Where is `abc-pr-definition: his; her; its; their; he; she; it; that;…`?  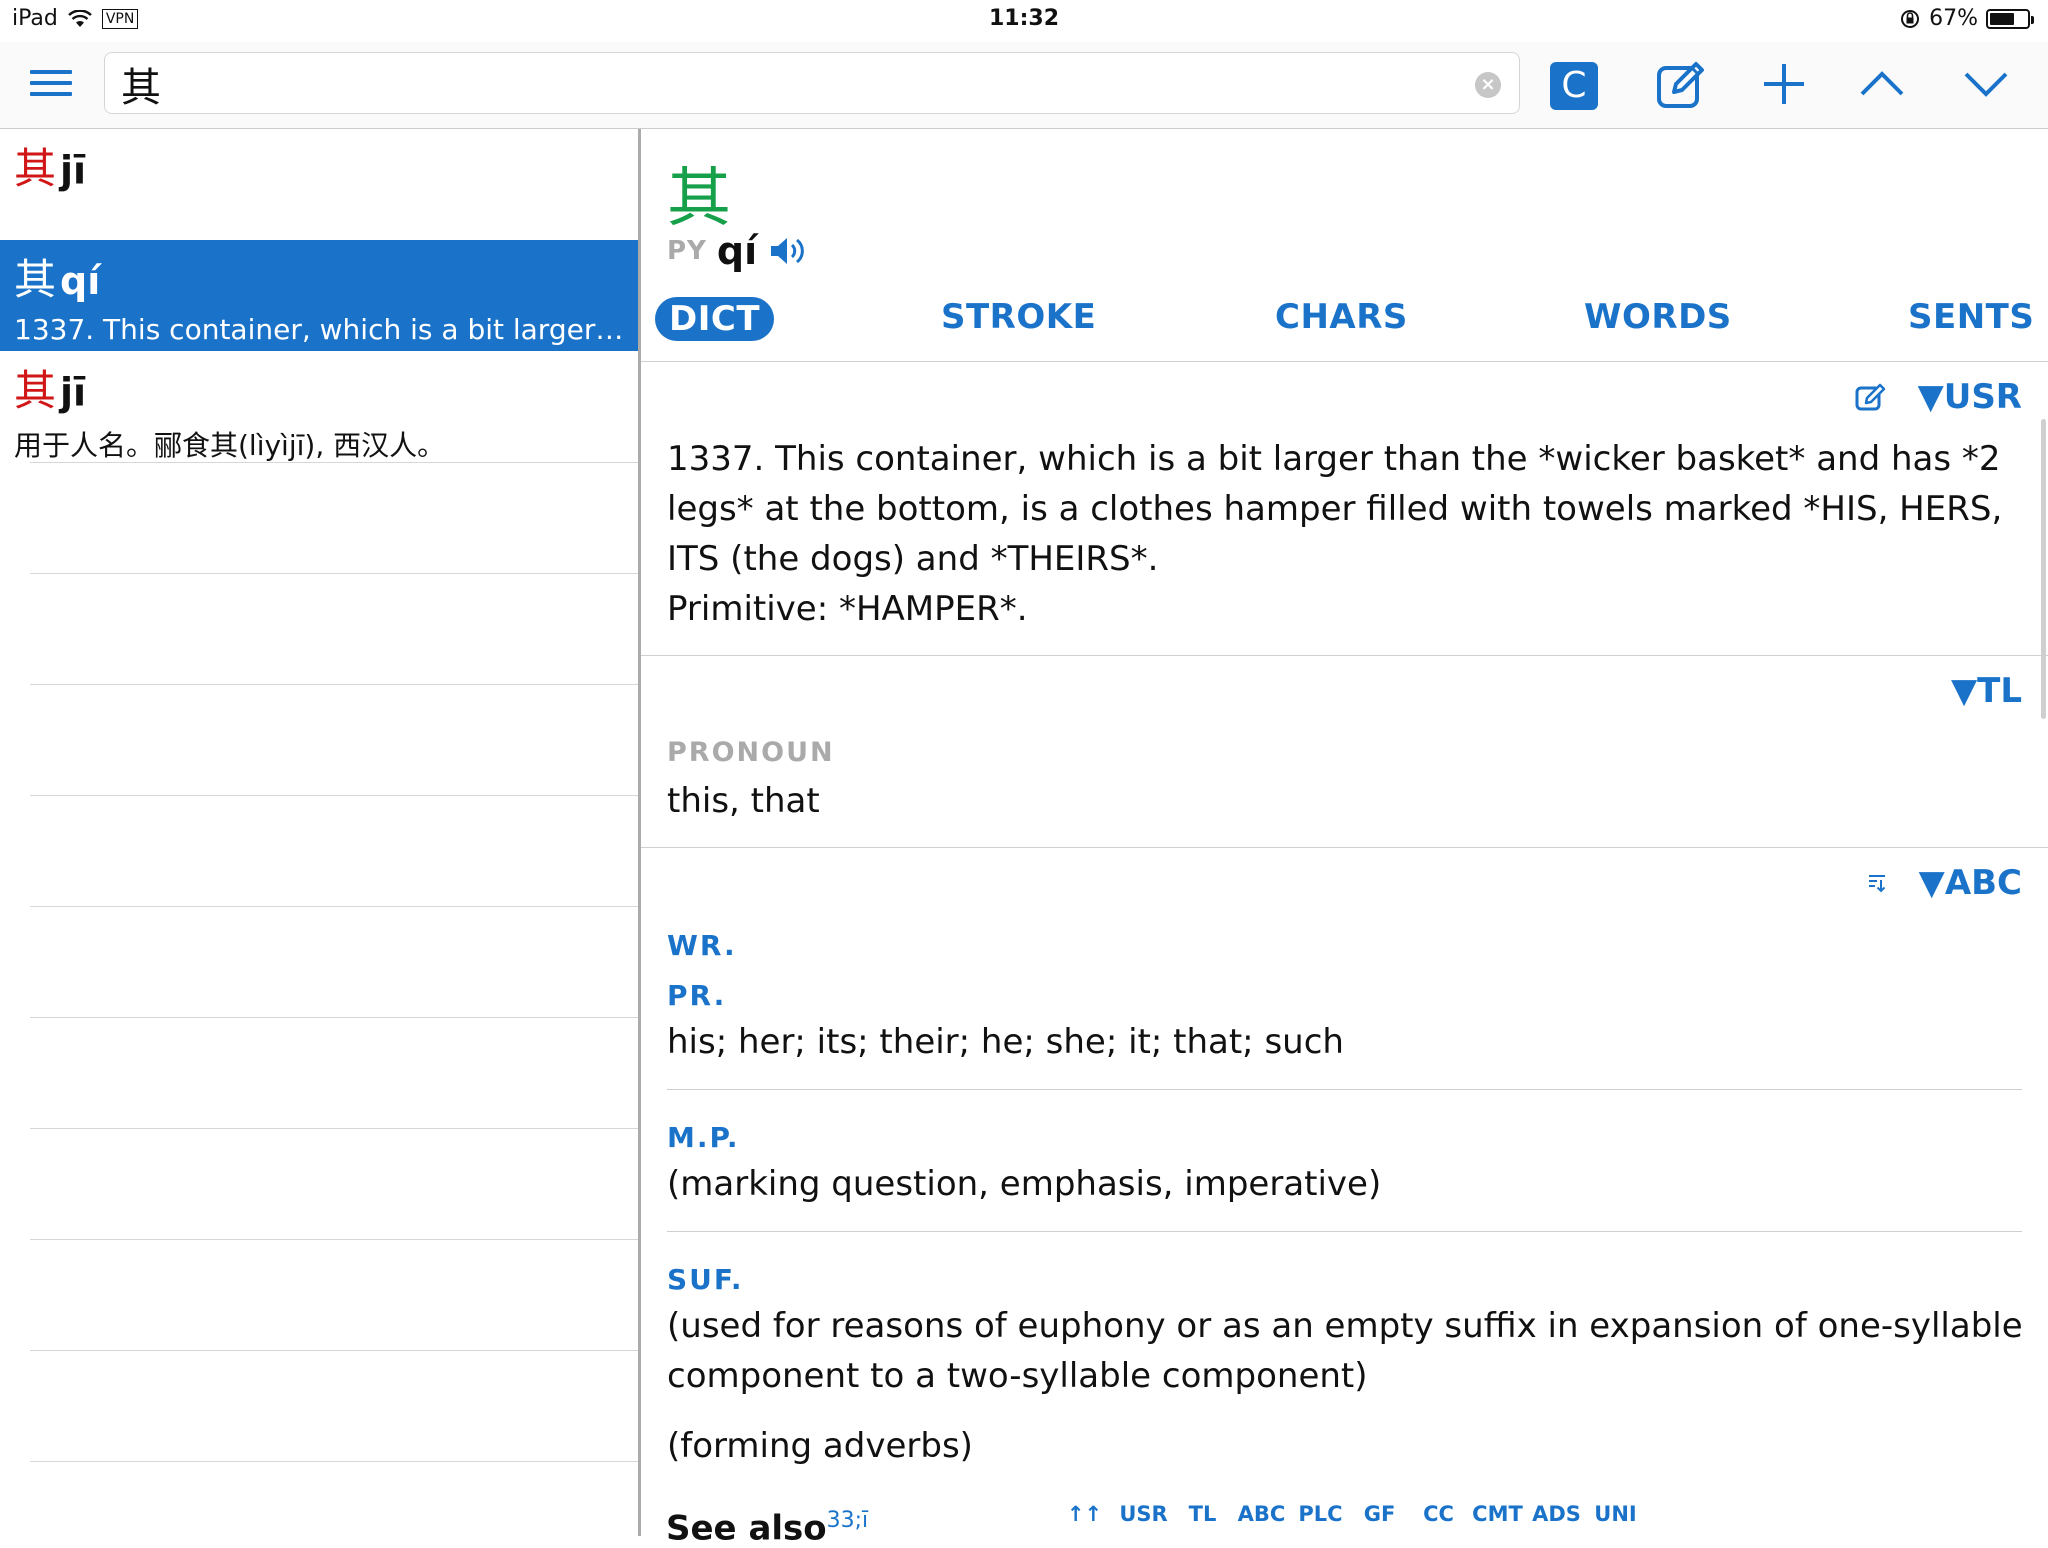 abc-pr-definition: his; her; its; their; he; she; it; that;… is located at coordinates (1005, 1042).